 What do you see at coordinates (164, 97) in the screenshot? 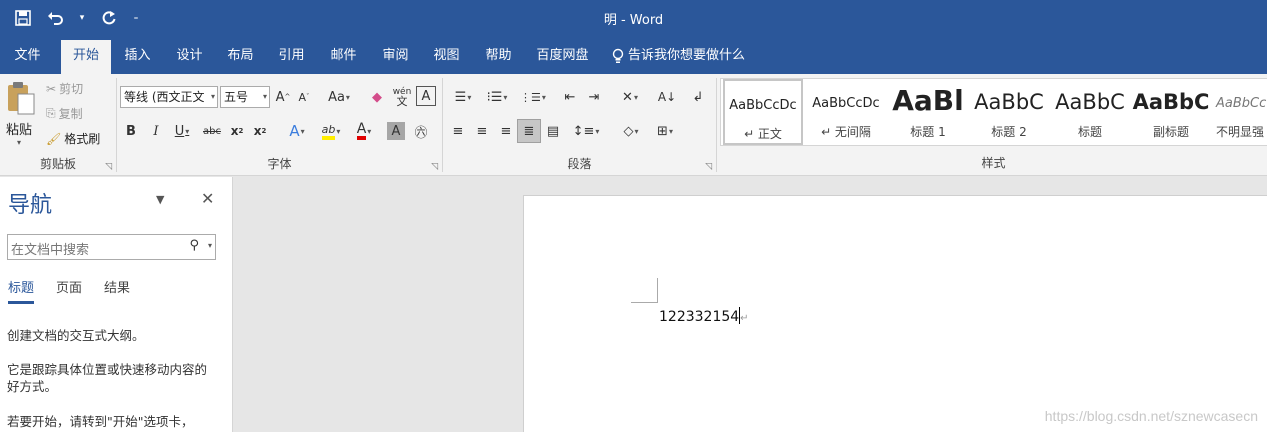
I see `font-name-value: 等线 (西文正文` at bounding box center [164, 97].